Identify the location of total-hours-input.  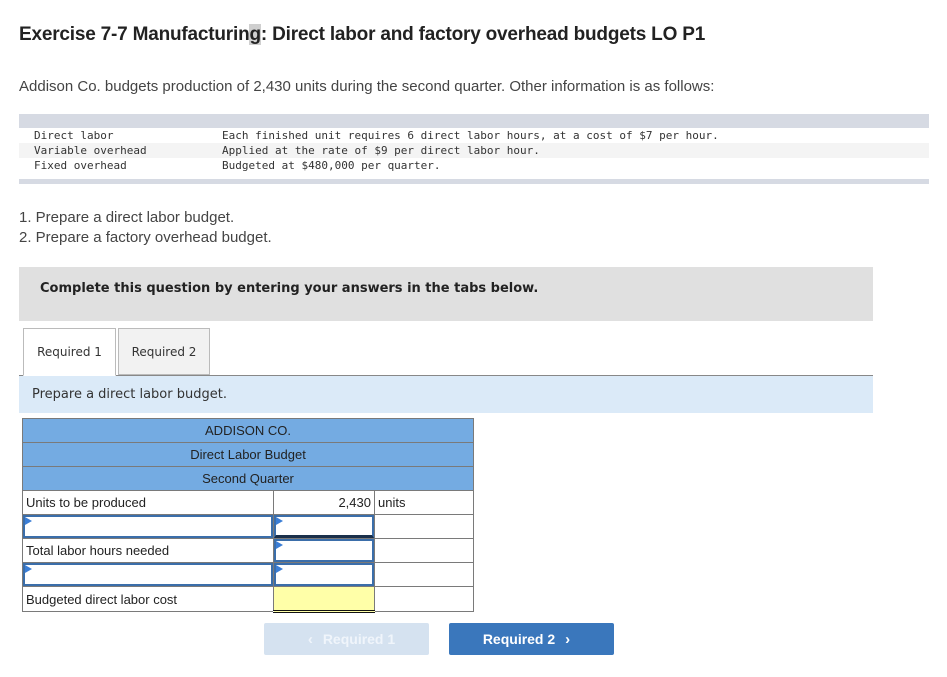
(324, 550).